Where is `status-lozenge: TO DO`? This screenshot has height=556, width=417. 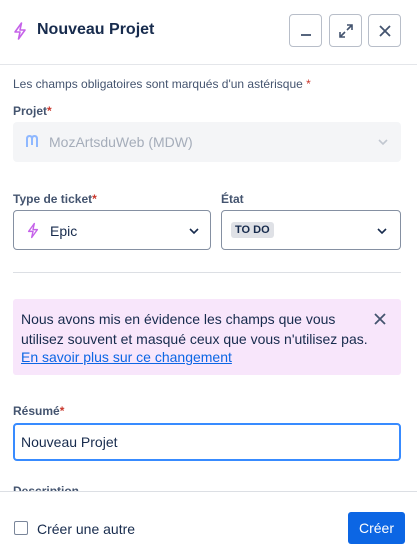
status-lozenge: TO DO is located at coordinates (252, 230).